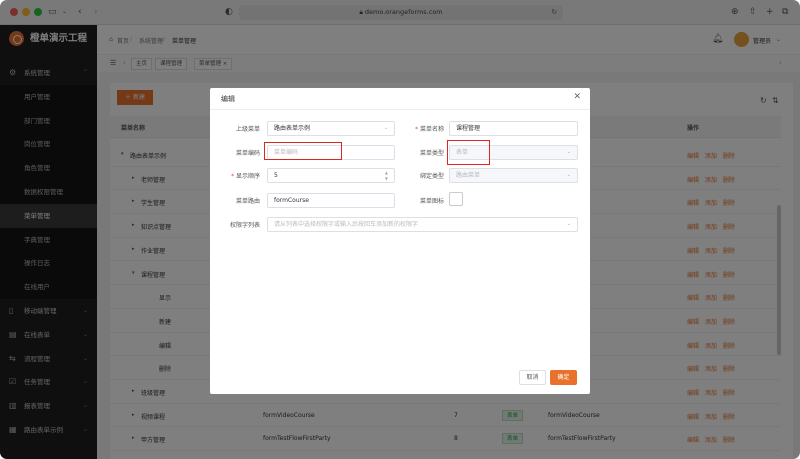  Describe the element at coordinates (456, 199) in the screenshot. I see `icon-picker` at that location.